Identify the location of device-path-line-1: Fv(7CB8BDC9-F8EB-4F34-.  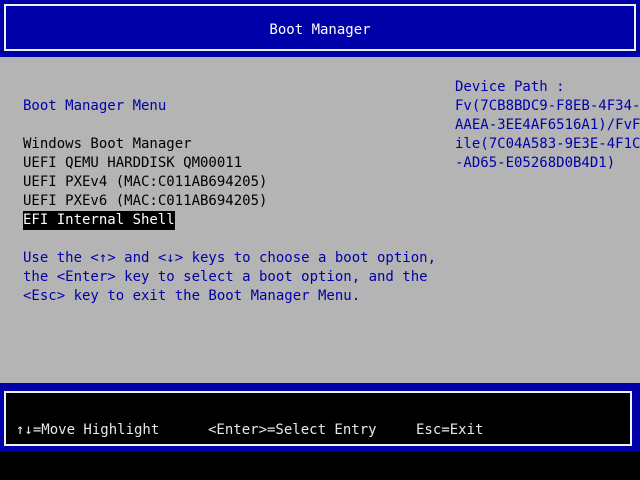
(547, 106).